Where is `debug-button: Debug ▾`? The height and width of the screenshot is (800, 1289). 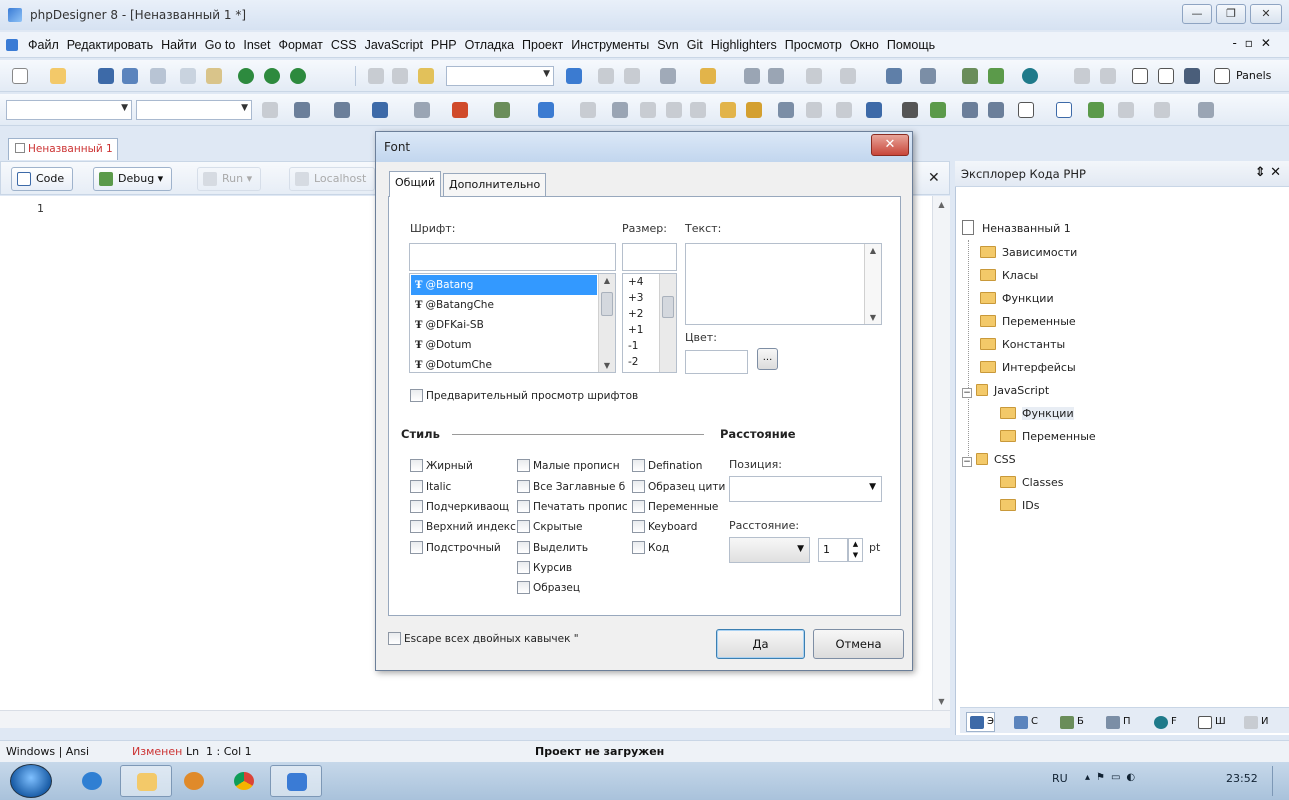 debug-button: Debug ▾ is located at coordinates (133, 179).